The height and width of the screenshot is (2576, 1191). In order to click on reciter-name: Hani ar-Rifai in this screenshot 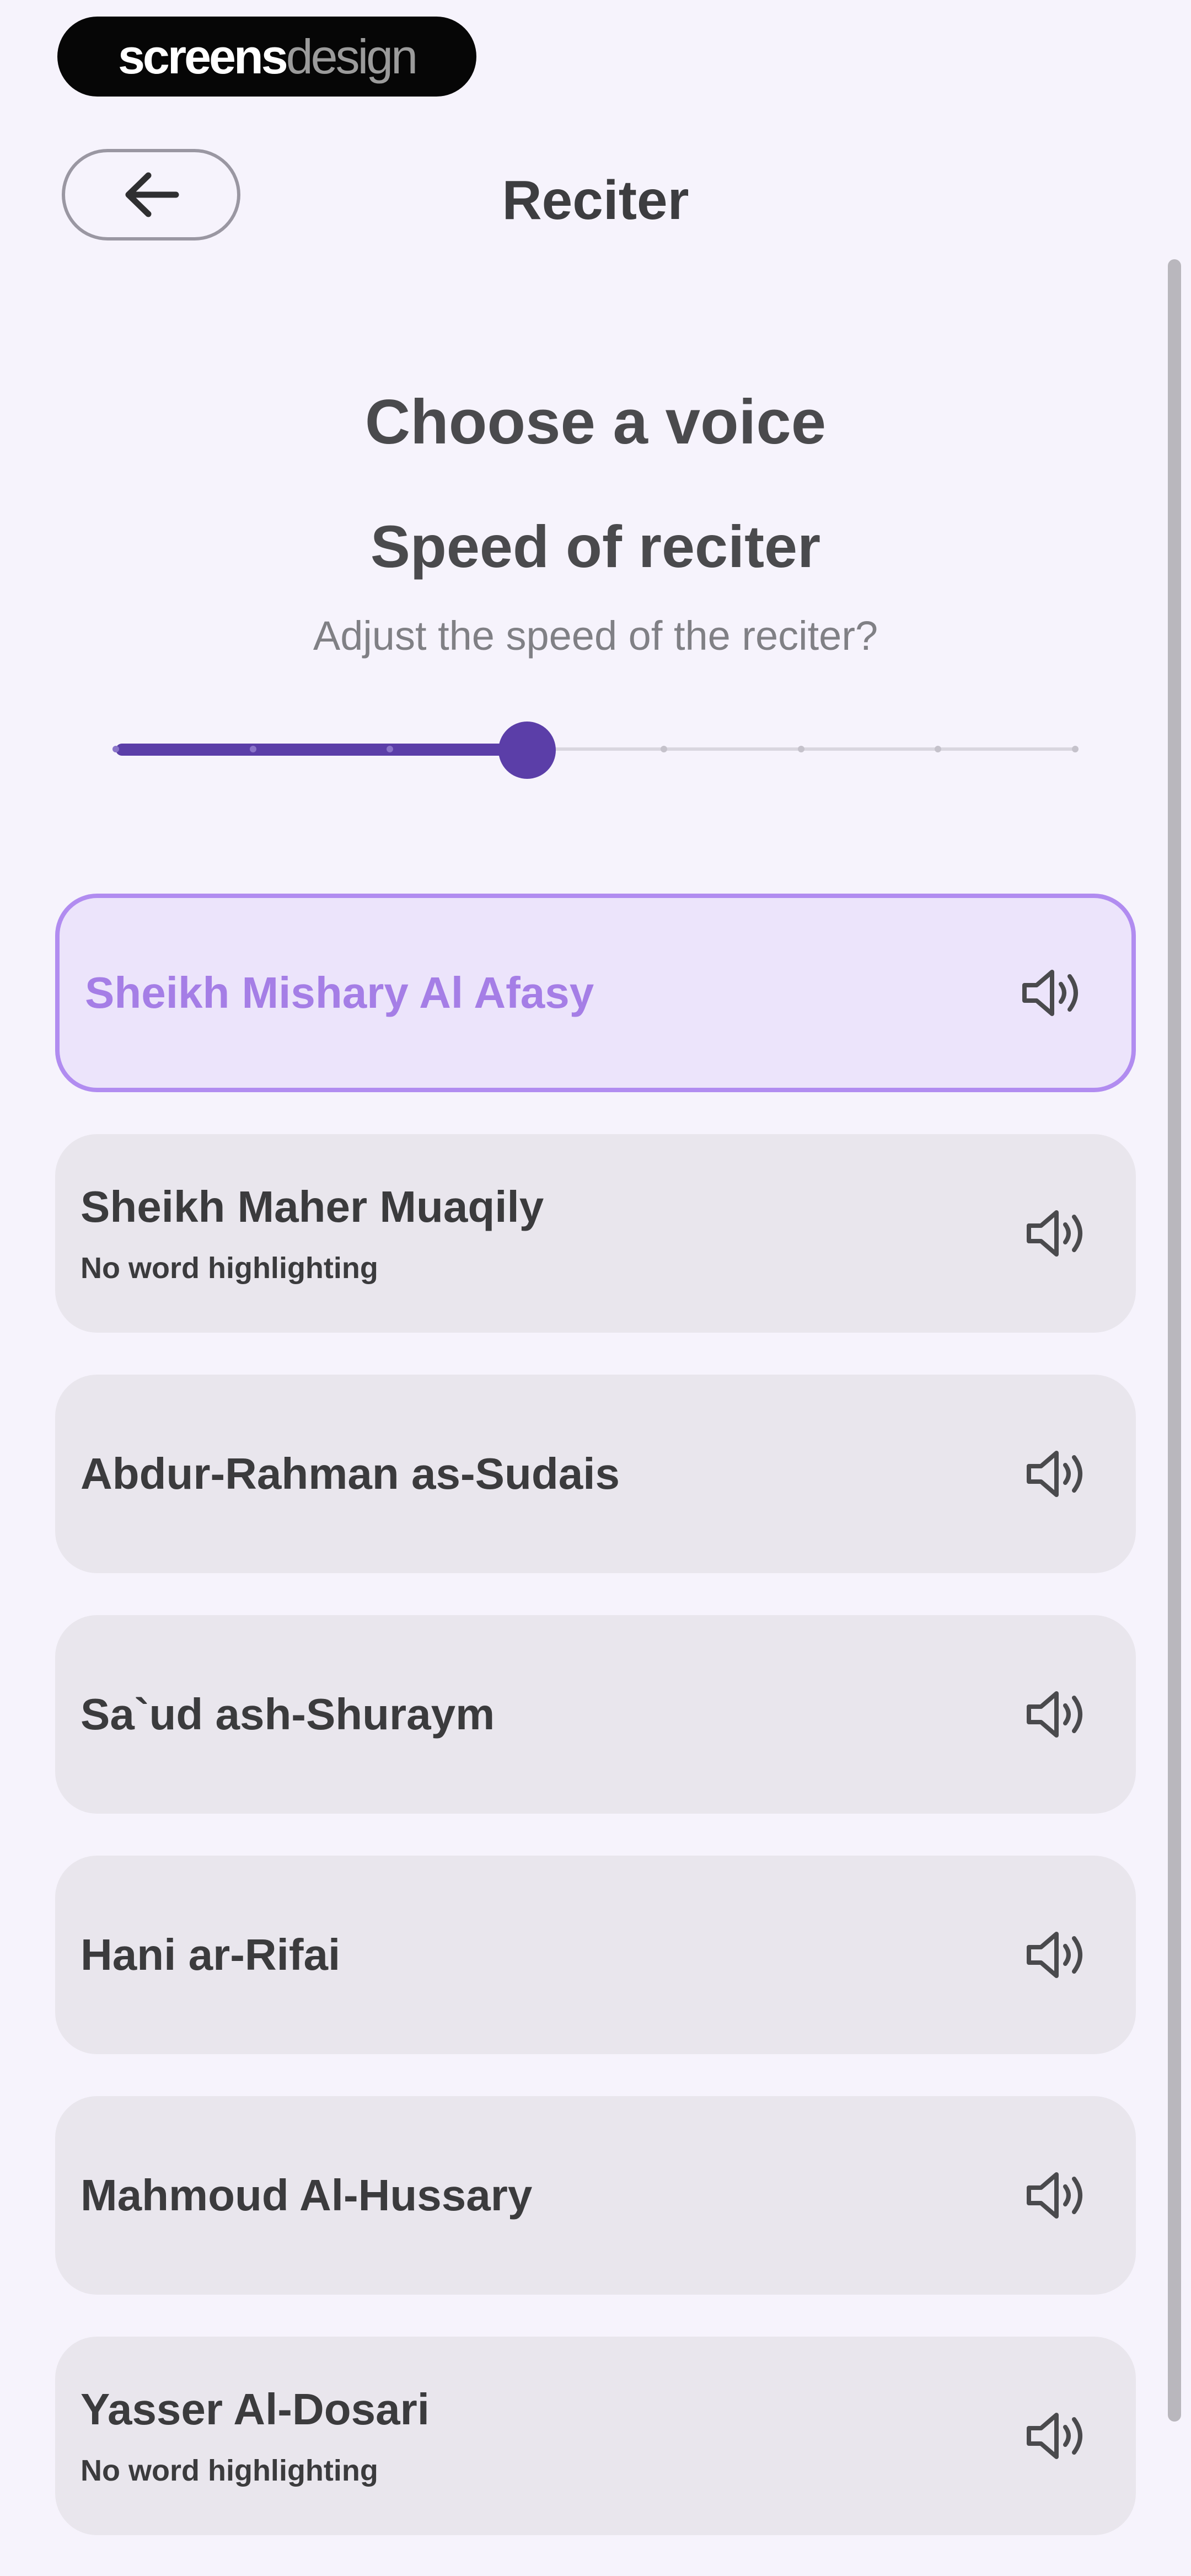, I will do `click(211, 1954)`.